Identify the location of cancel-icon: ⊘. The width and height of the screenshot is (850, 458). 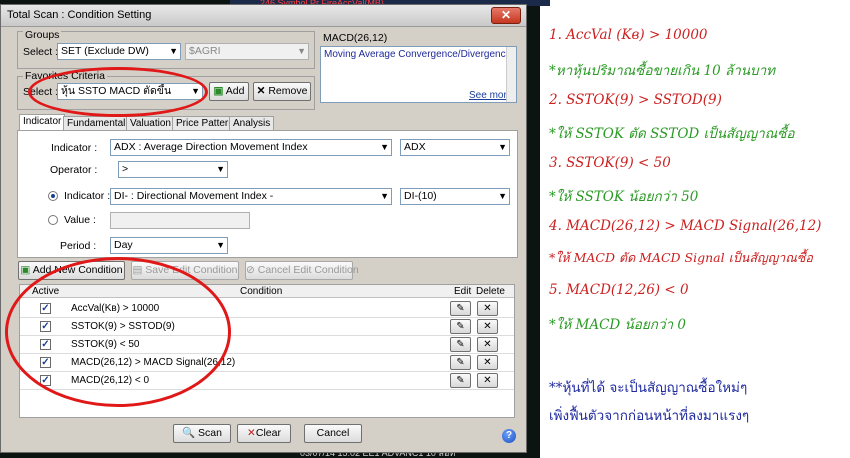
(250, 270).